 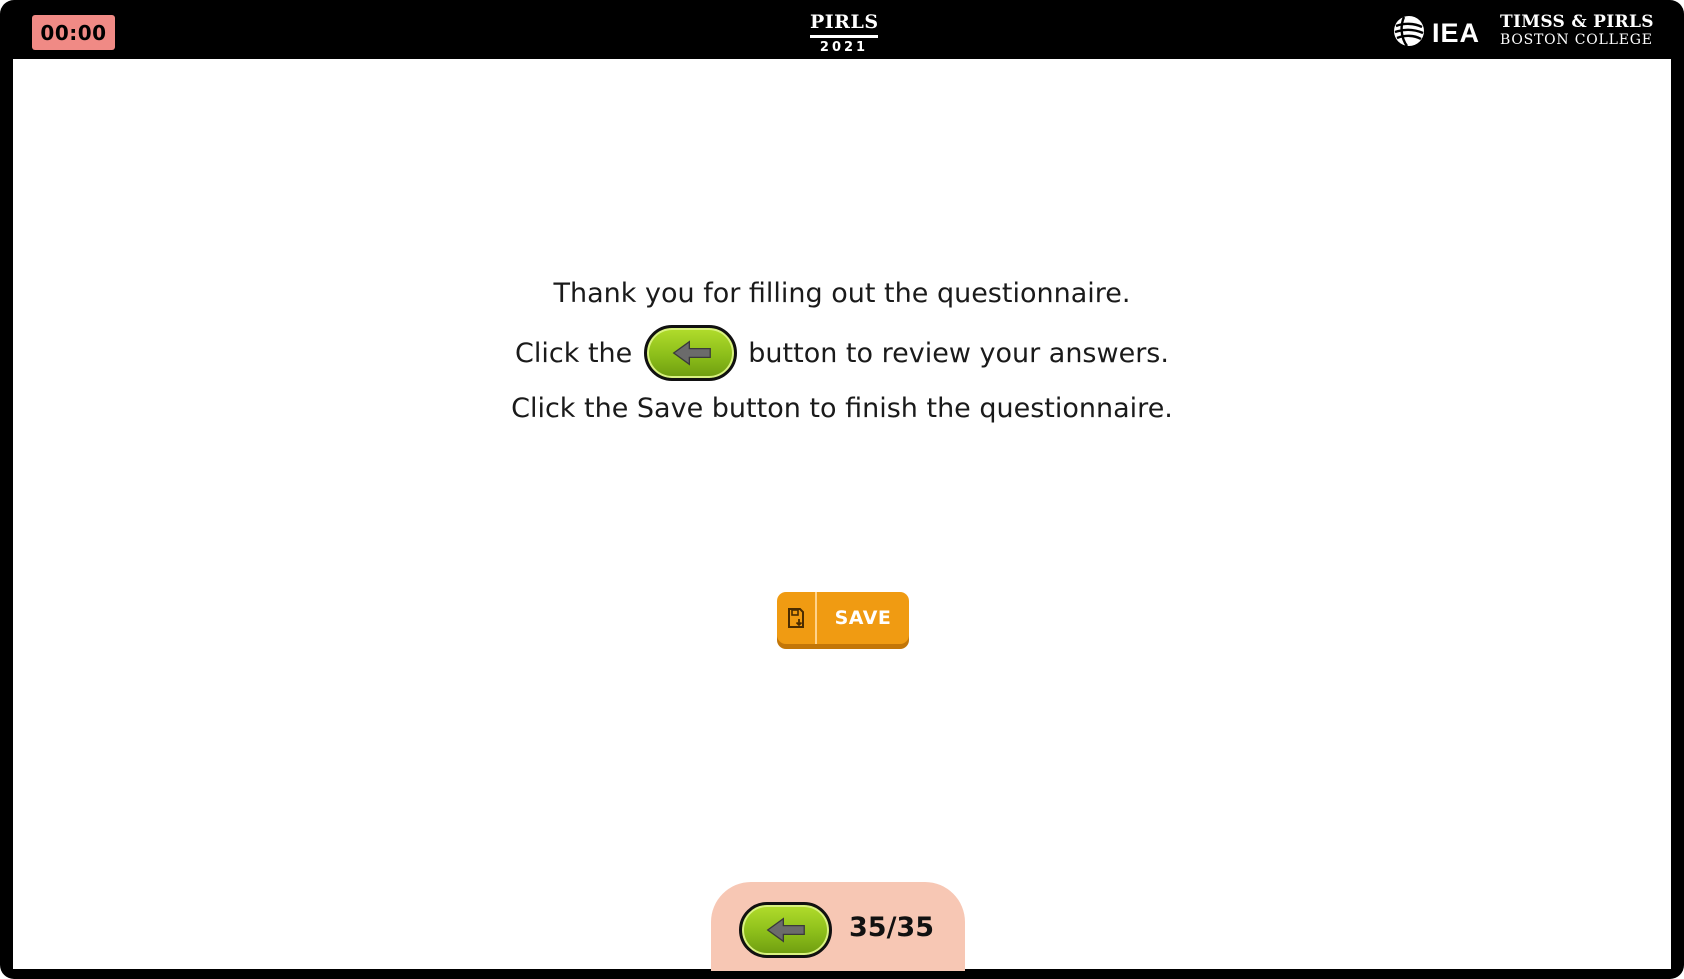 I want to click on back-button, so click(x=785, y=930).